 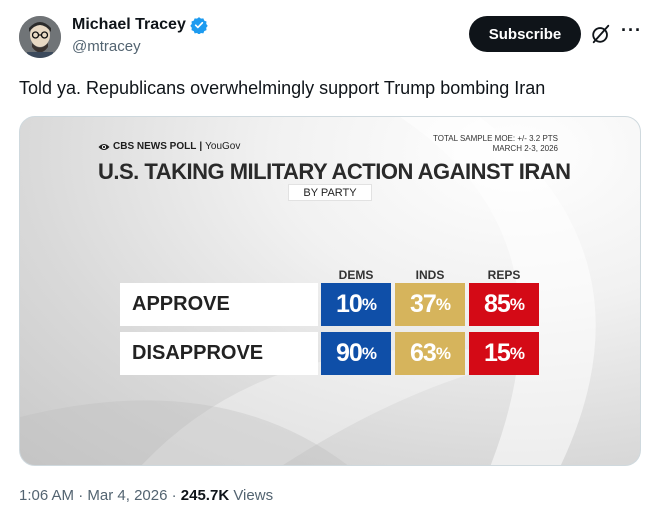 What do you see at coordinates (525, 148) in the screenshot?
I see `moe-line-2: MARCH 2-3, 2026` at bounding box center [525, 148].